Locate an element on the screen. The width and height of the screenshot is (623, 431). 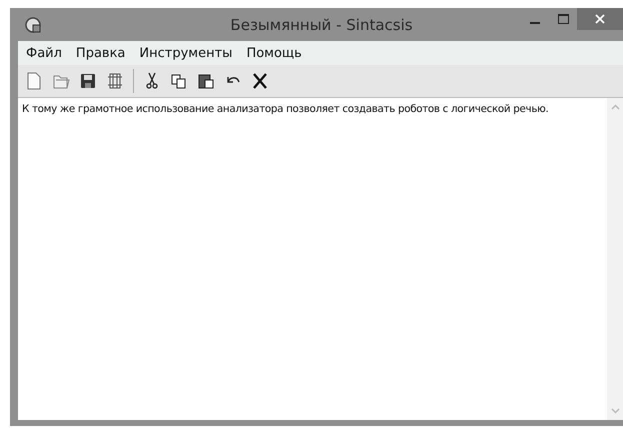
save-icon is located at coordinates (88, 81).